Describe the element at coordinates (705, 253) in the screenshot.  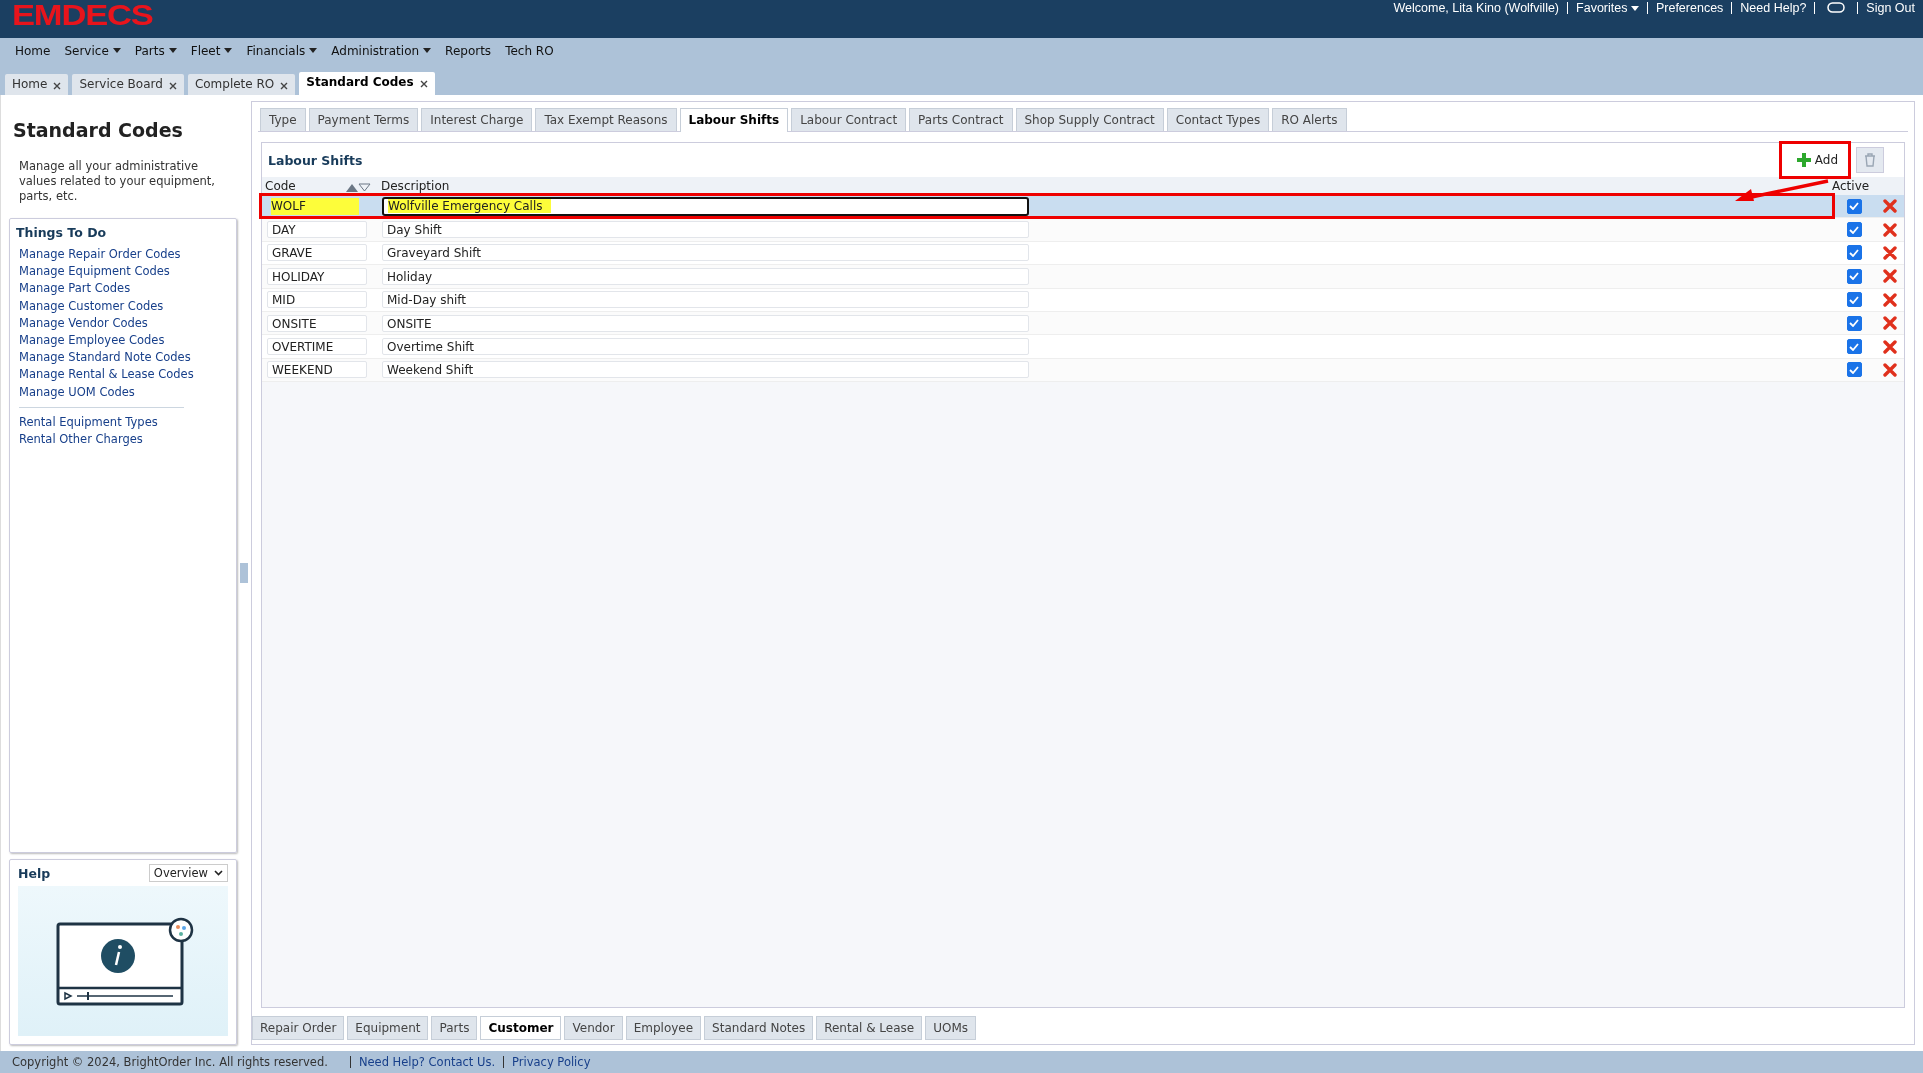
I see `description-field: Graveyard Shift` at that location.